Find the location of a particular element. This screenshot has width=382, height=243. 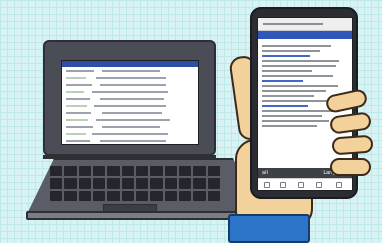

phone-address-bar is located at coordinates (305, 24).